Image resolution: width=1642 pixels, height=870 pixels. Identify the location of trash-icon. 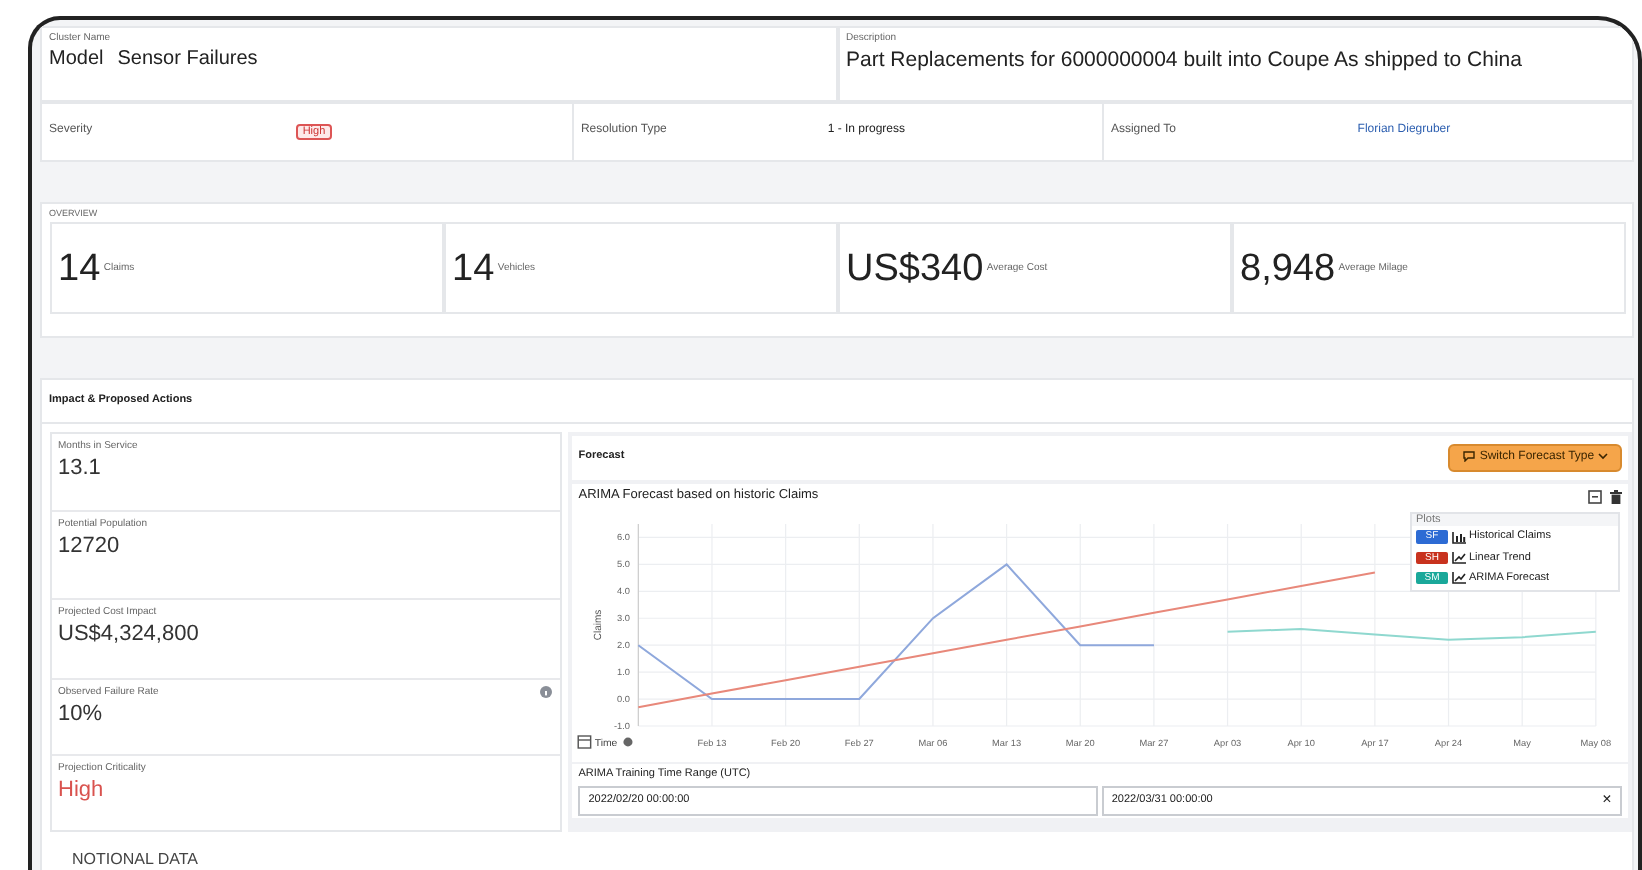
(1615, 497).